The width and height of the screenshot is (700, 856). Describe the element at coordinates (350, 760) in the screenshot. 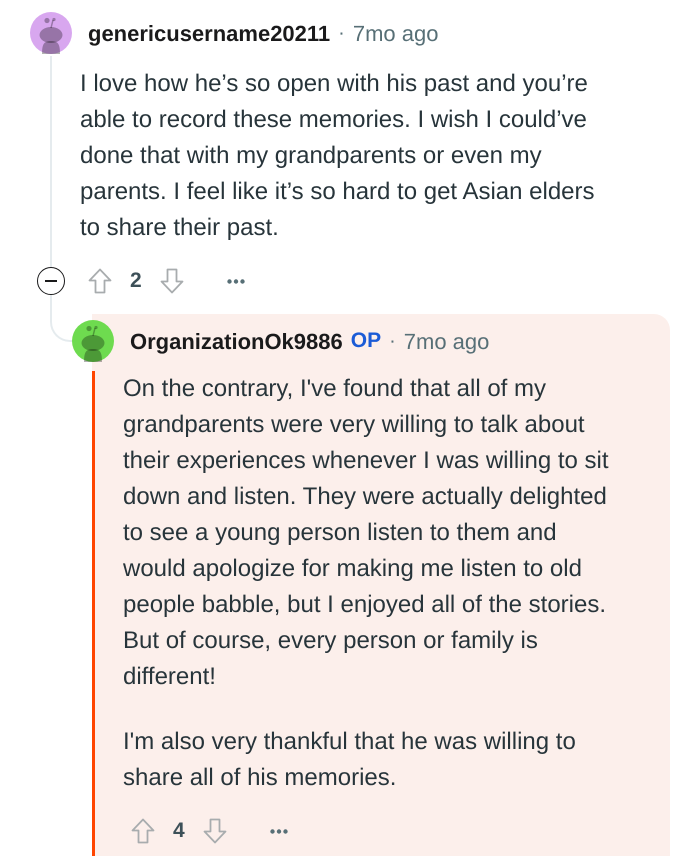

I see `comment-text: I'm also very thankful that he was willing to share all of his memories.` at that location.